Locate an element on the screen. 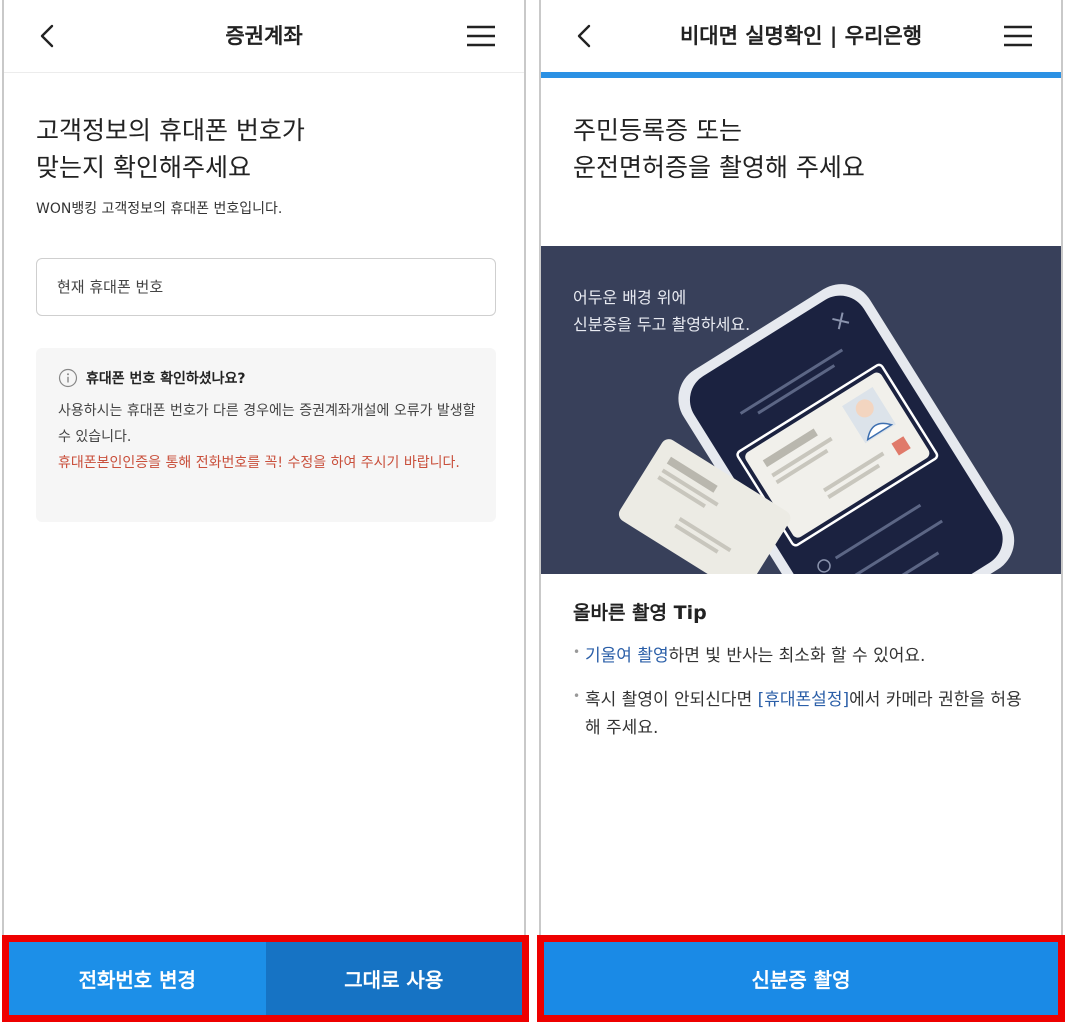  illustration-text: 어두운 배경 위에 신분증을 두고 촬영하세요. is located at coordinates (661, 311).